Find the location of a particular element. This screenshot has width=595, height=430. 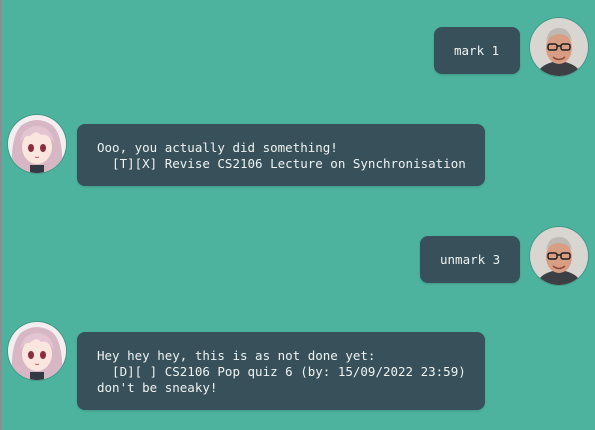

message-bubble: unmark 3 is located at coordinates (470, 259).